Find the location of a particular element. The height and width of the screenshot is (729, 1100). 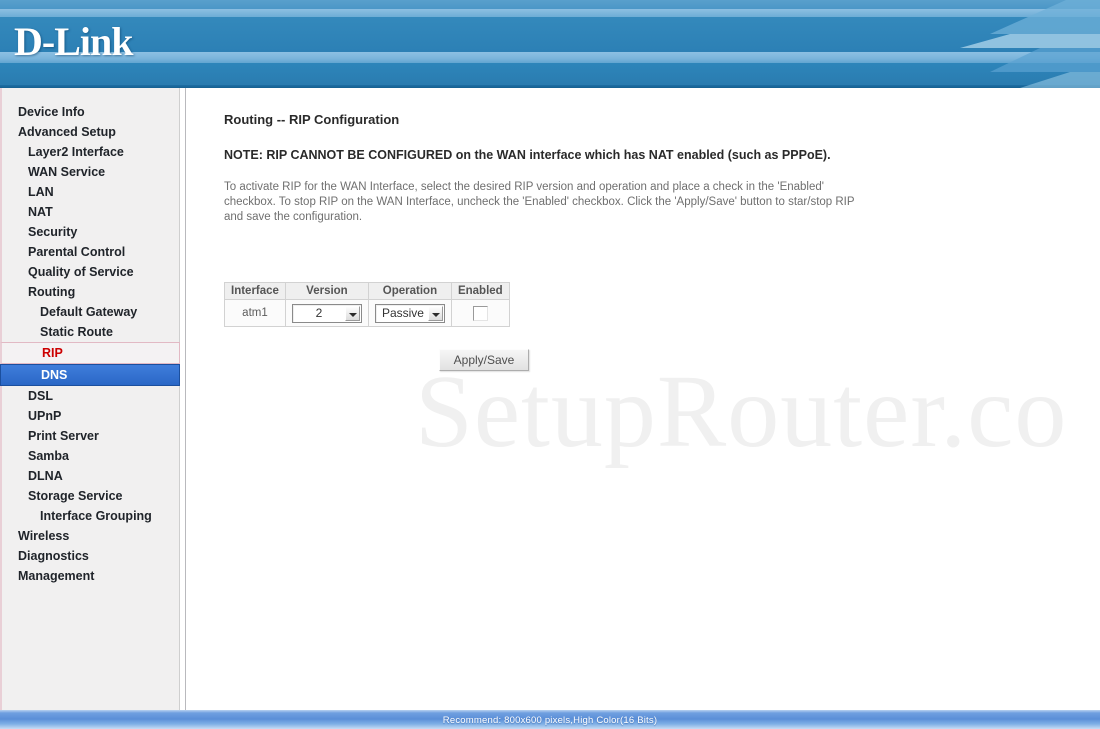

version-select: 2 is located at coordinates (326, 313).